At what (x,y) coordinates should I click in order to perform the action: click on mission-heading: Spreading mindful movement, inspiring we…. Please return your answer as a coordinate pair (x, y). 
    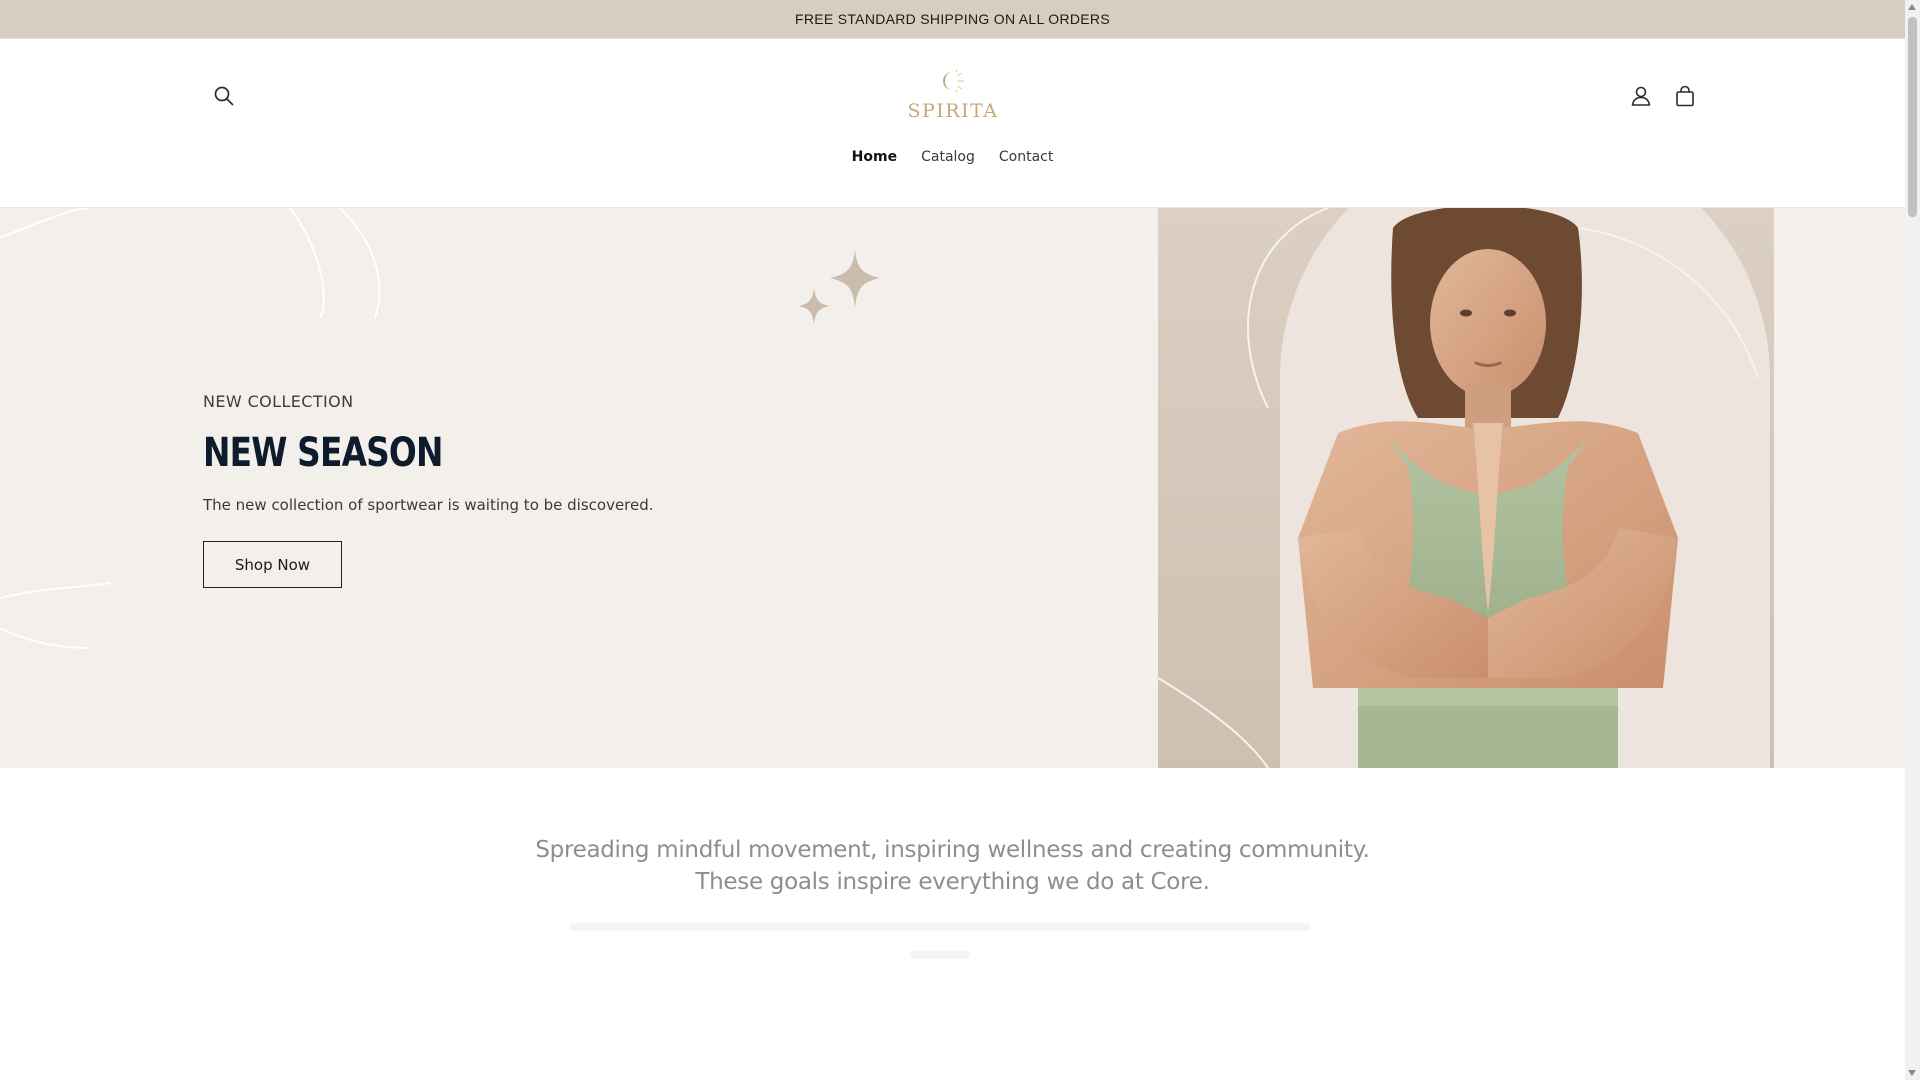
    Looking at the image, I should click on (952, 866).